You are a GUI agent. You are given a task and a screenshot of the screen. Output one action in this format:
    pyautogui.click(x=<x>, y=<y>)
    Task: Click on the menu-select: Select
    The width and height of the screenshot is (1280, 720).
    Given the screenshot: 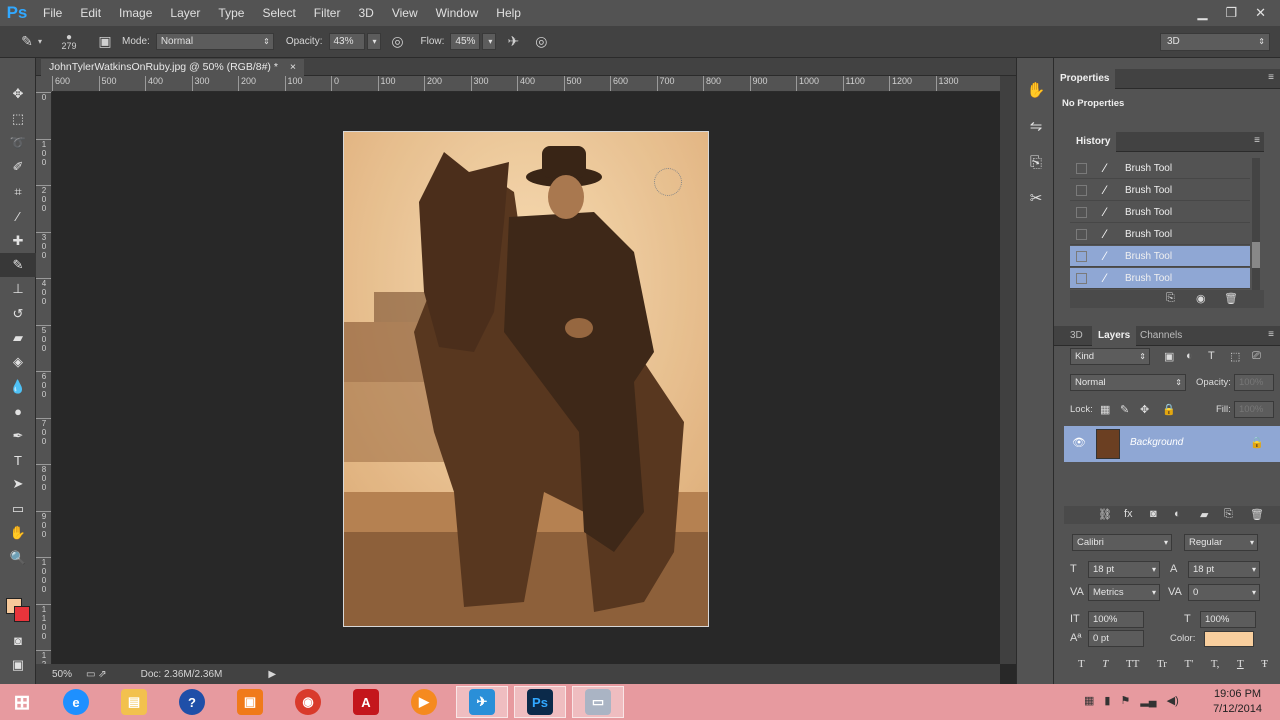 What is the action you would take?
    pyautogui.click(x=278, y=13)
    